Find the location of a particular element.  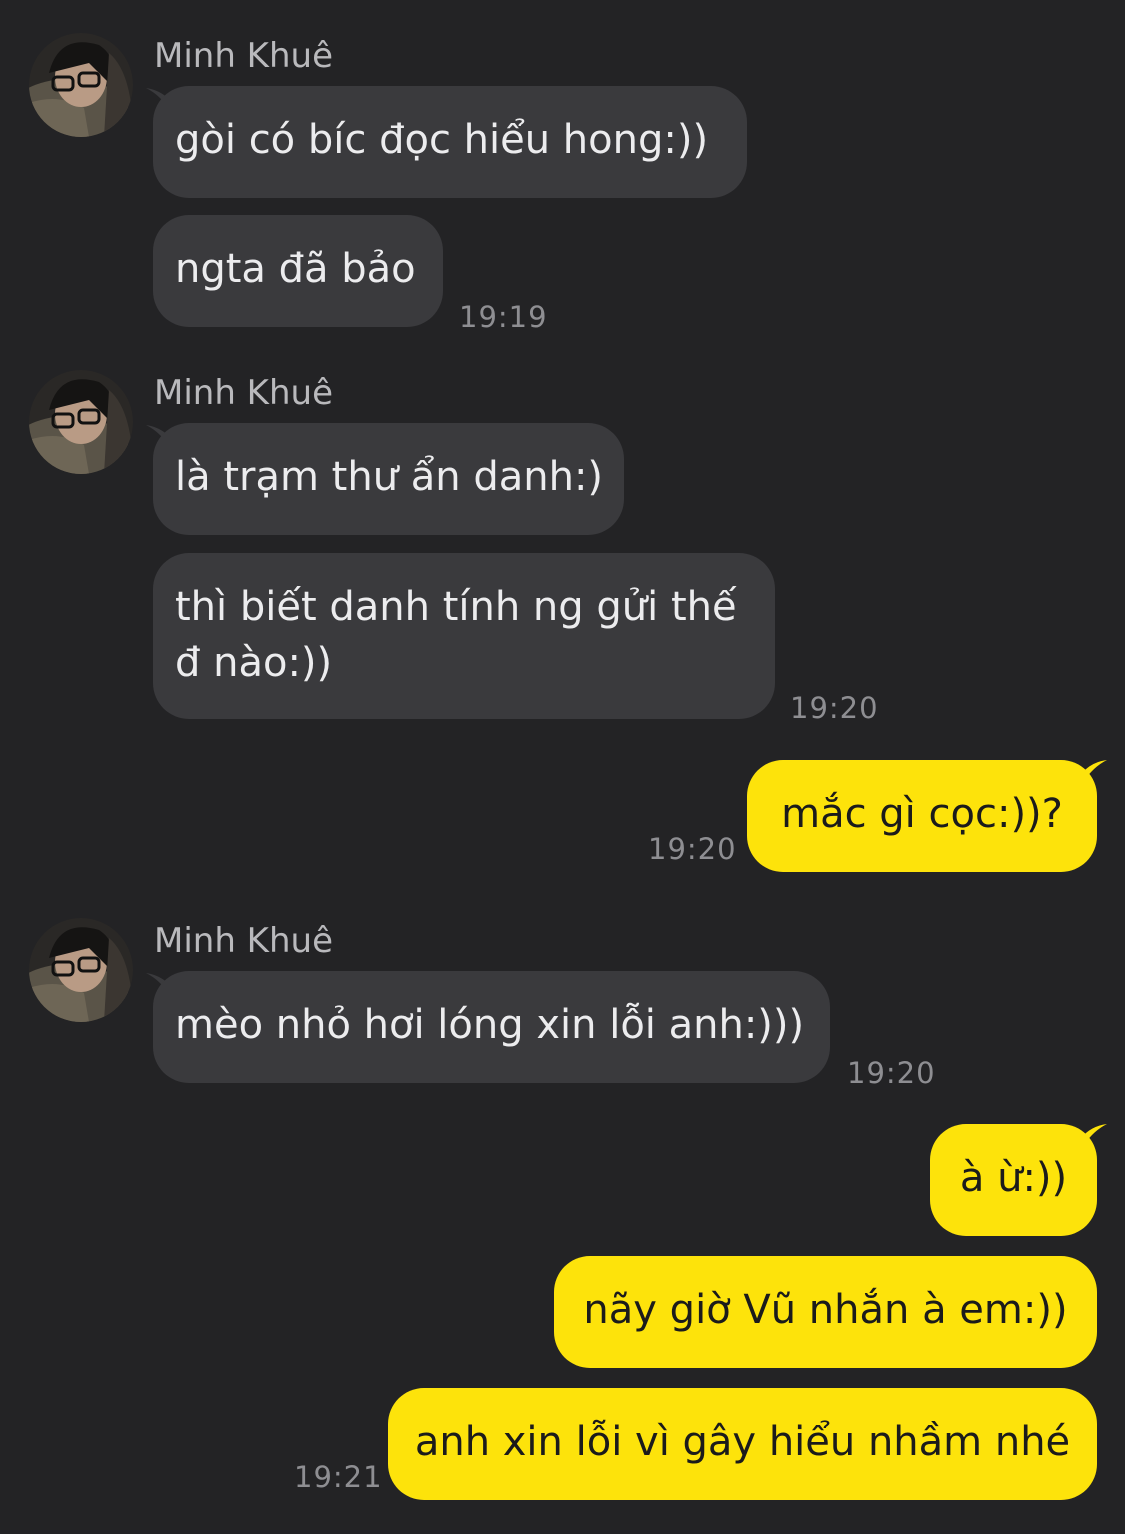

message-bubble-incoming: thì biết danh tính ng gửi thế đ nào:)) is located at coordinates (464, 636).